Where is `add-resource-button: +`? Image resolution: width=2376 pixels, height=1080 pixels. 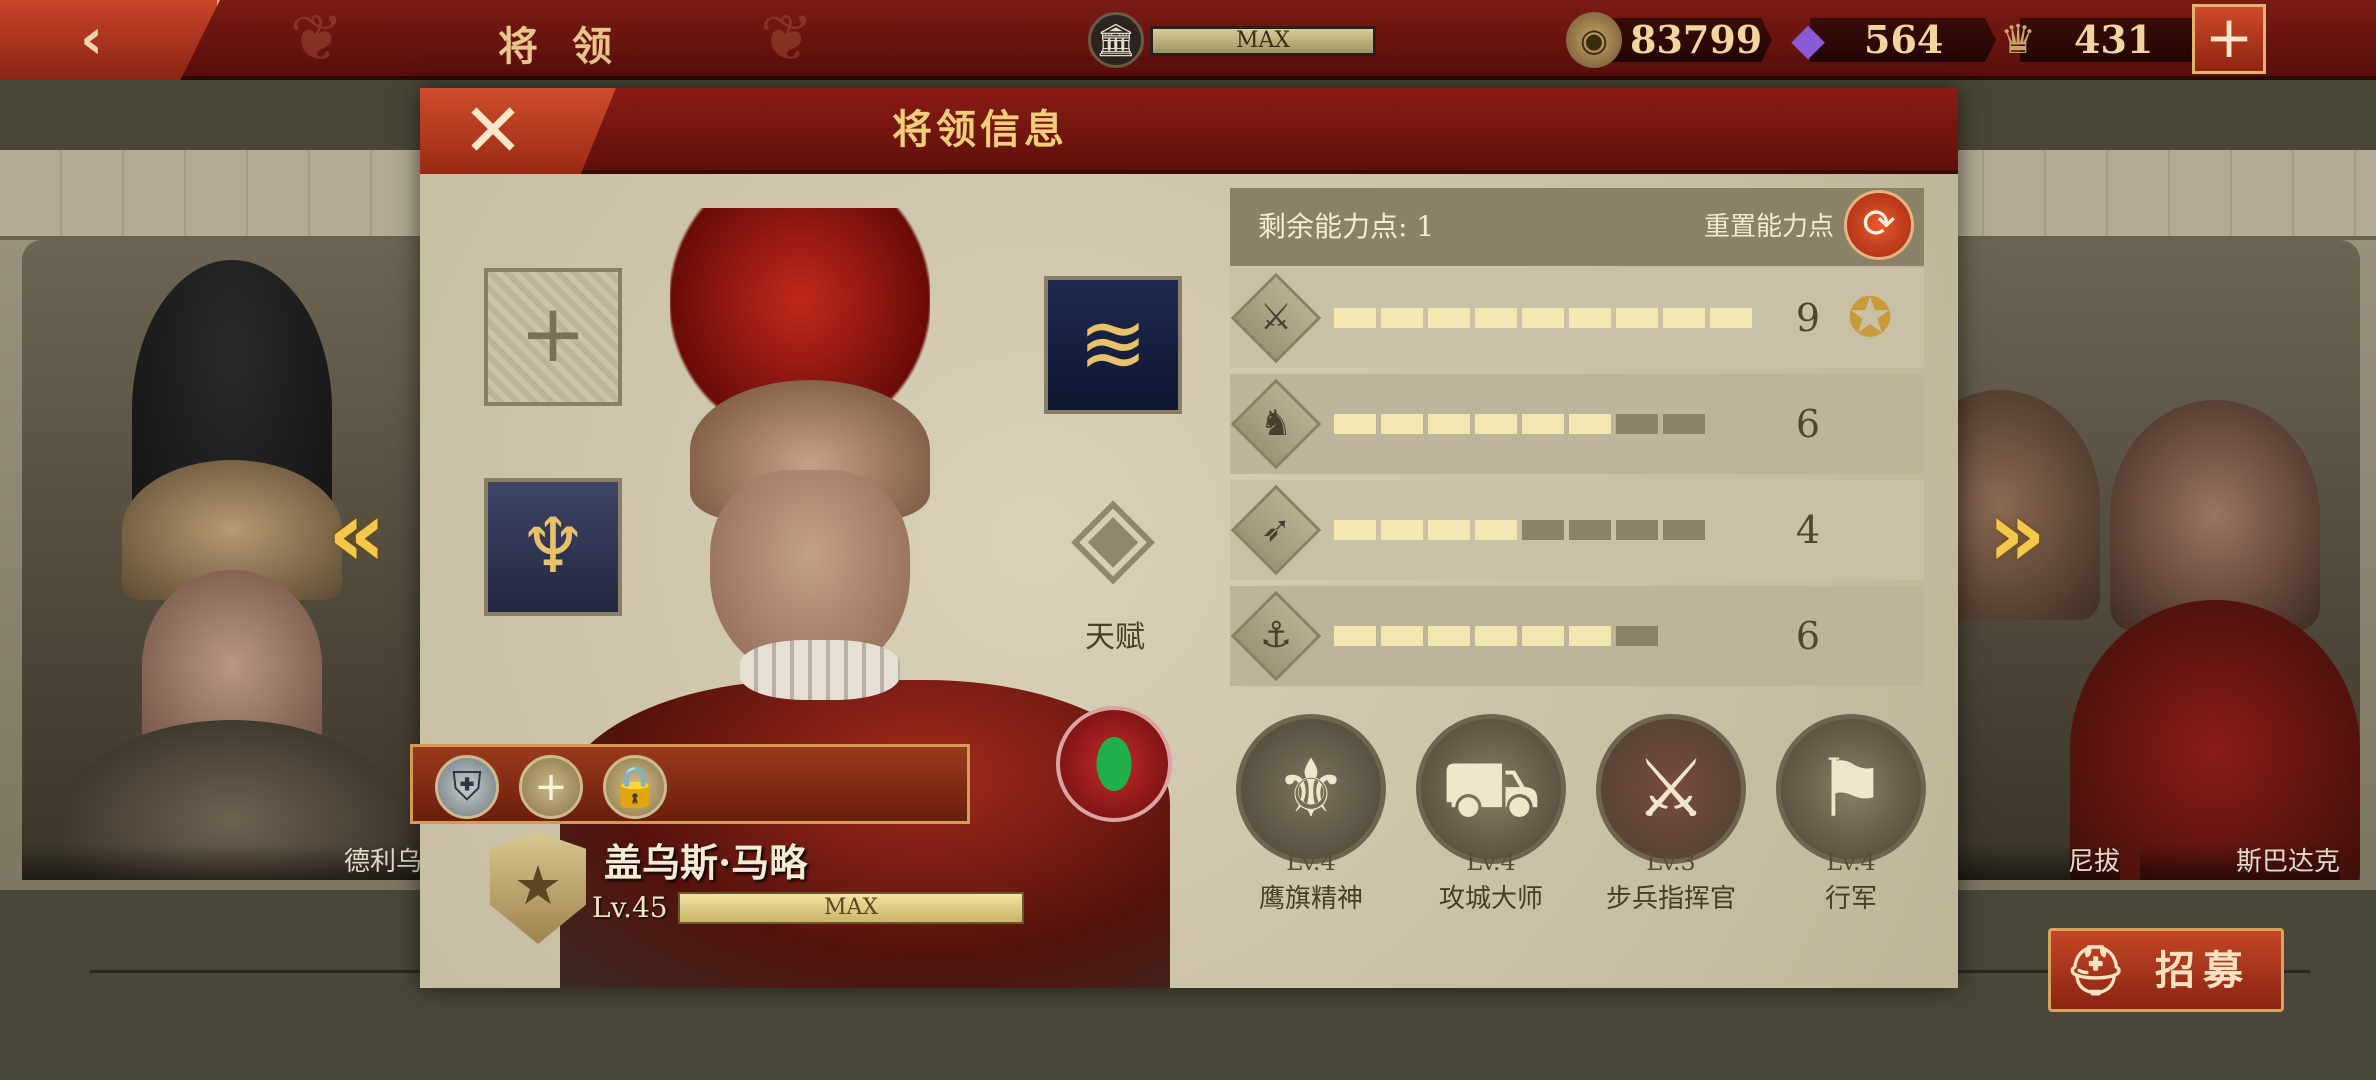 add-resource-button: + is located at coordinates (2229, 39).